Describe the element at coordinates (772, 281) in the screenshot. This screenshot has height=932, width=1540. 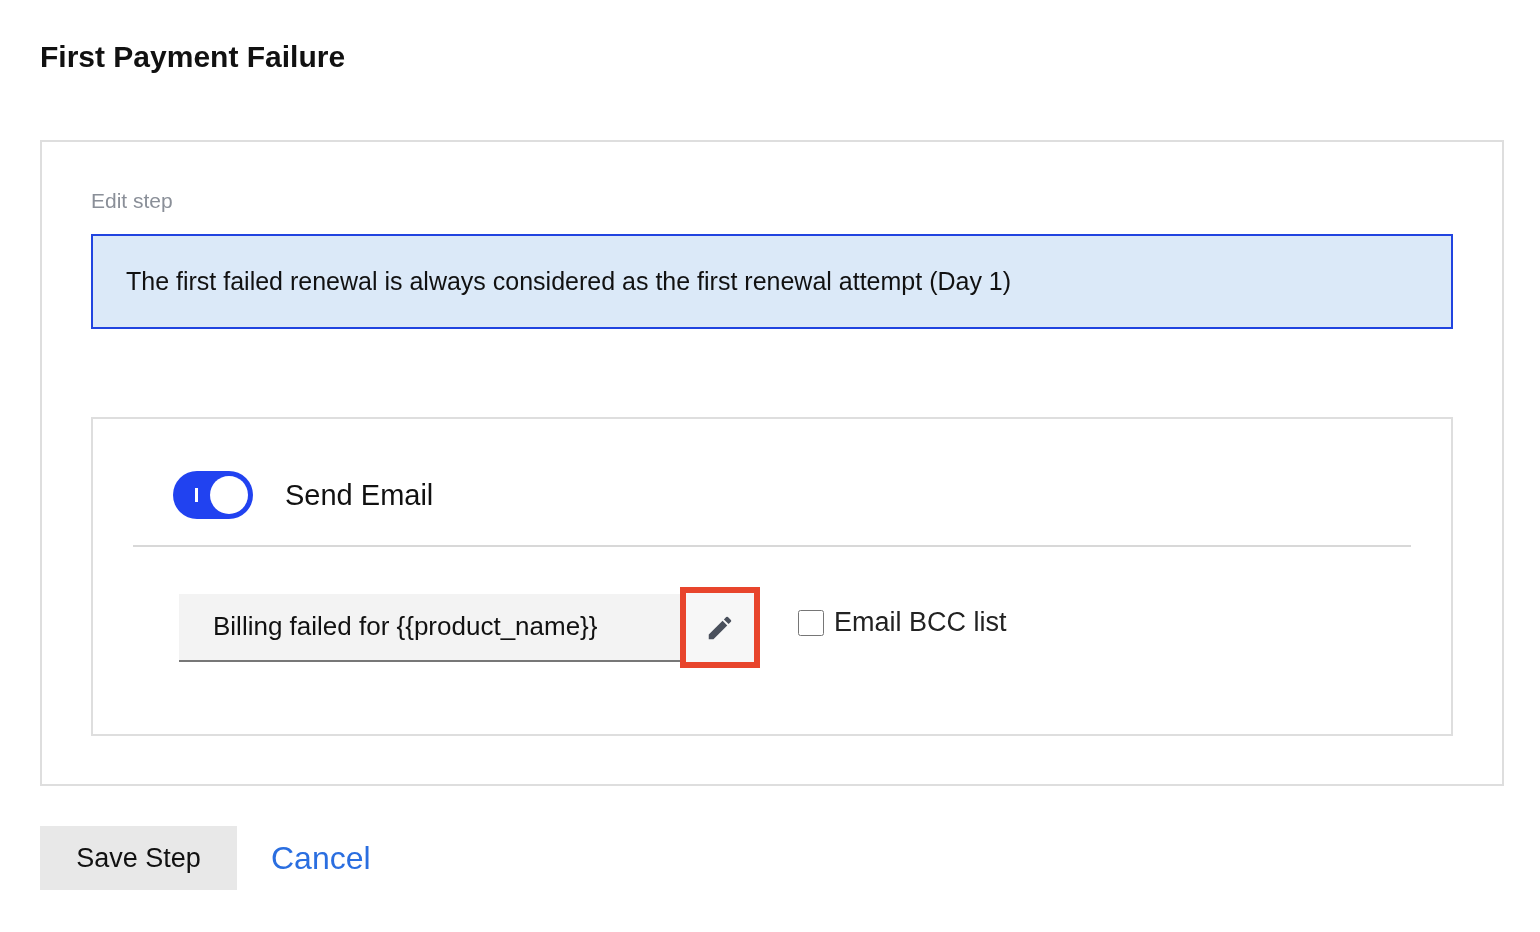
I see `info-banner: The first failed renewal is always considered as the first renewal attempt (Day 1)` at that location.